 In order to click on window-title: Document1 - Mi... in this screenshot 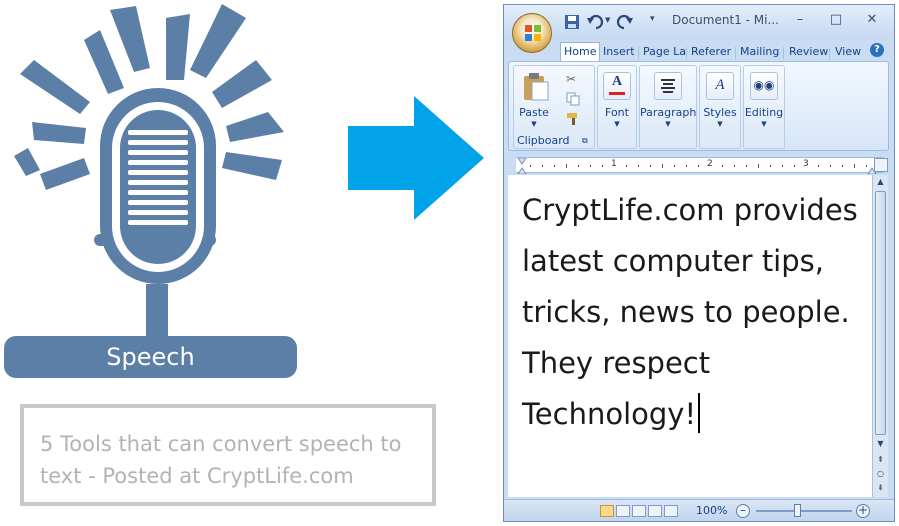, I will do `click(725, 20)`.